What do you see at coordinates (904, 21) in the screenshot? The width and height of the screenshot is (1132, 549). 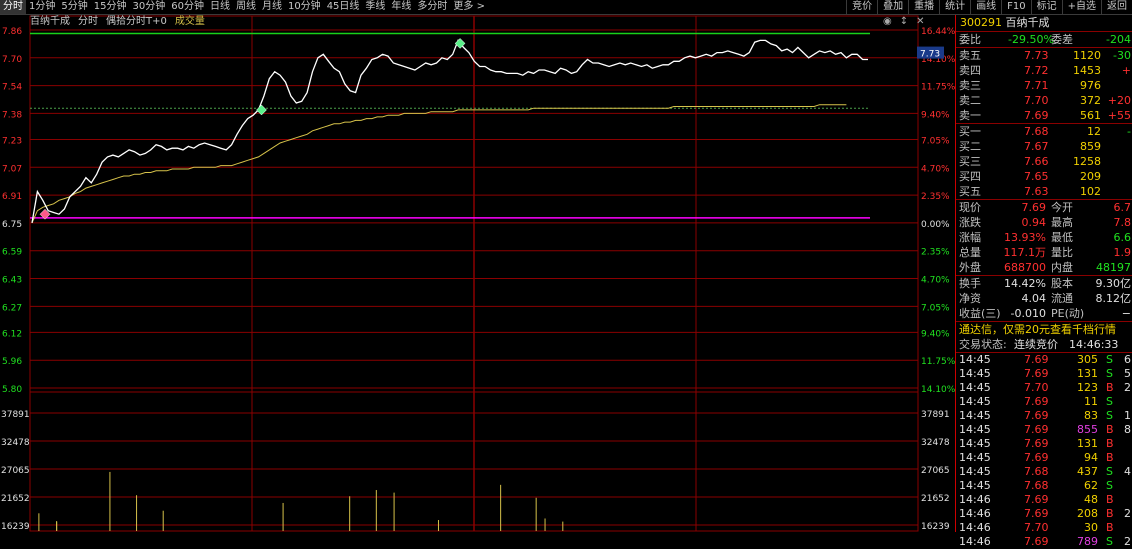 I see `resize-icon: ↕` at bounding box center [904, 21].